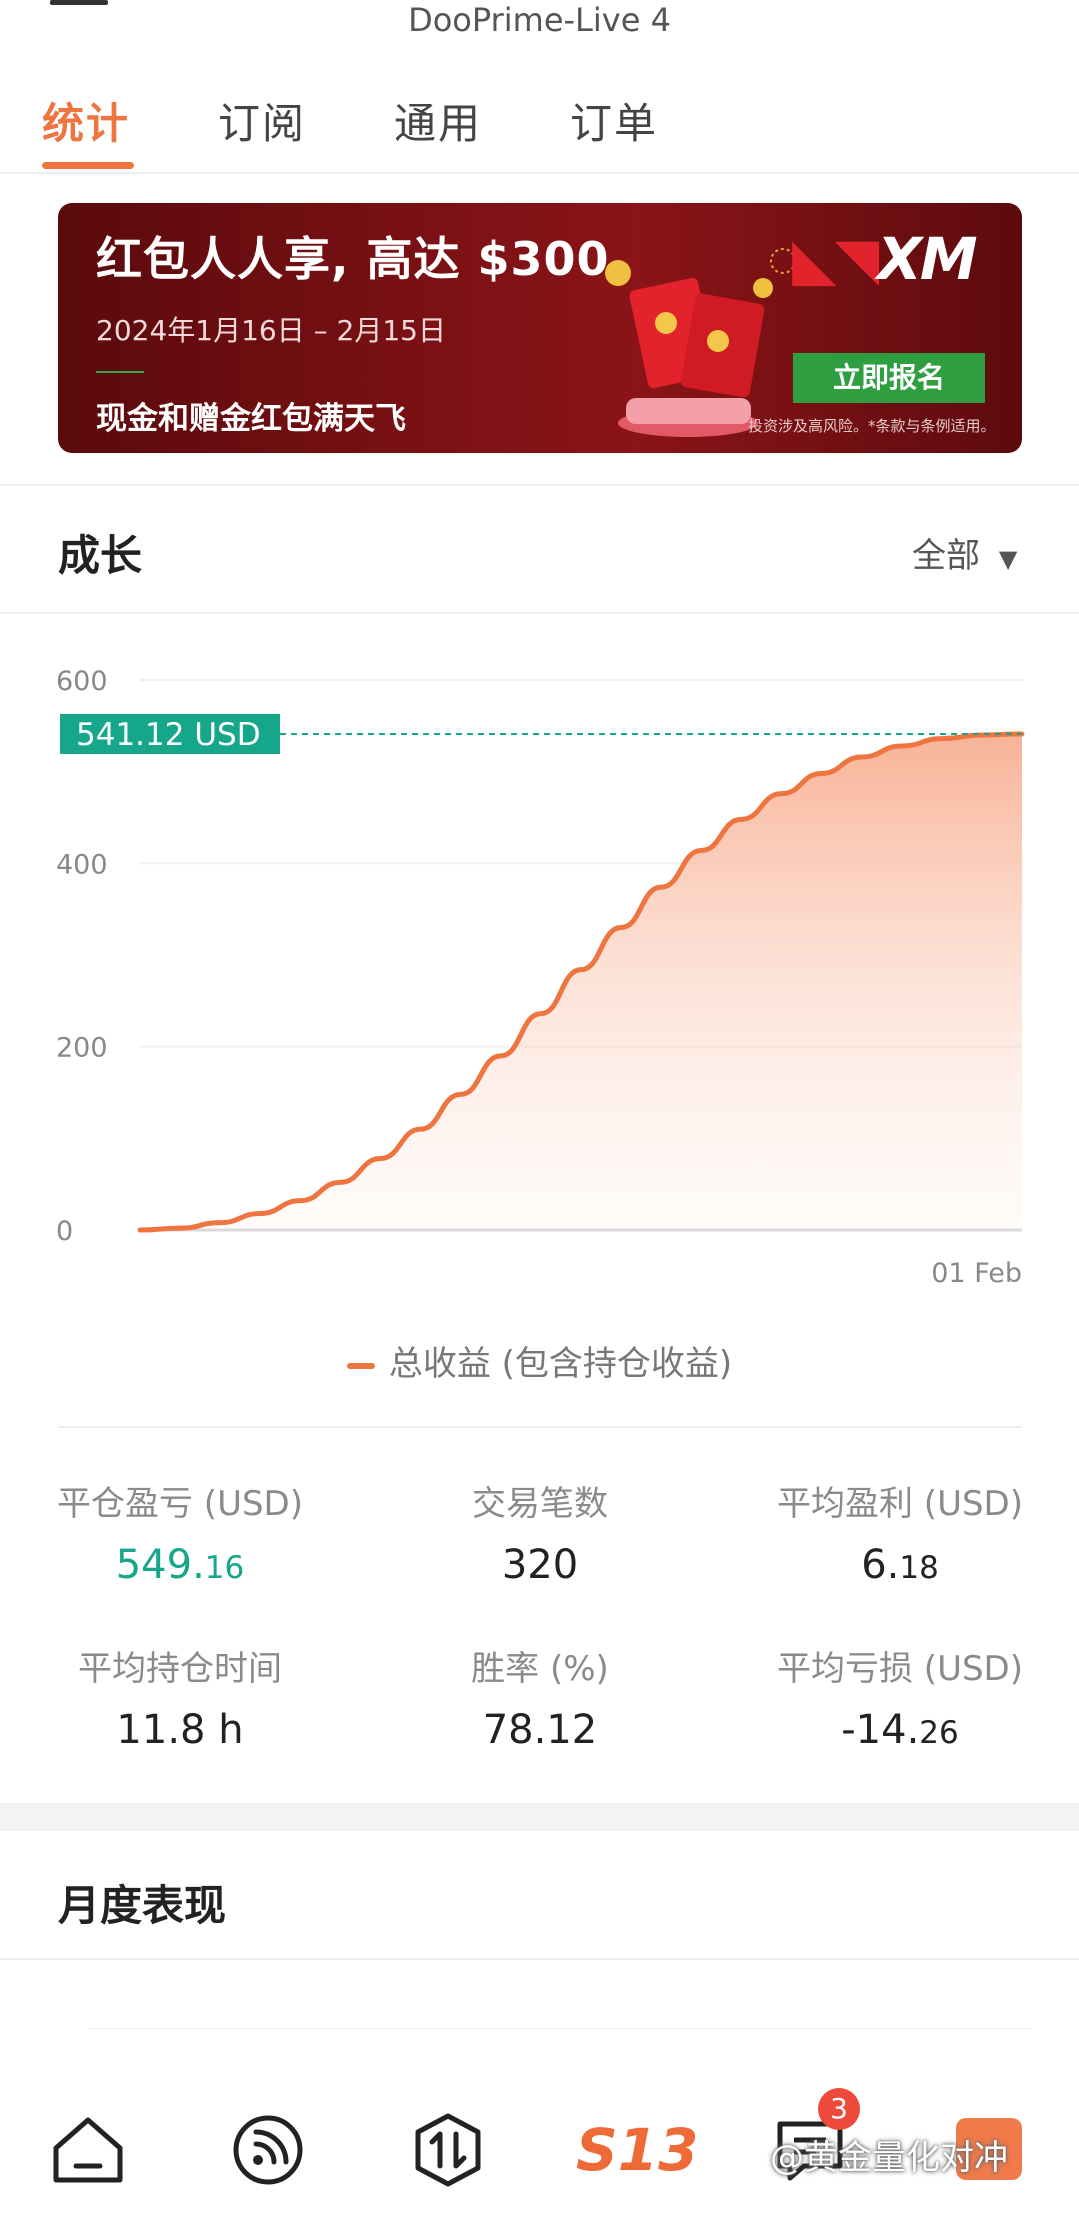 The image size is (1079, 2216). I want to click on grid-line, so click(560, 2028).